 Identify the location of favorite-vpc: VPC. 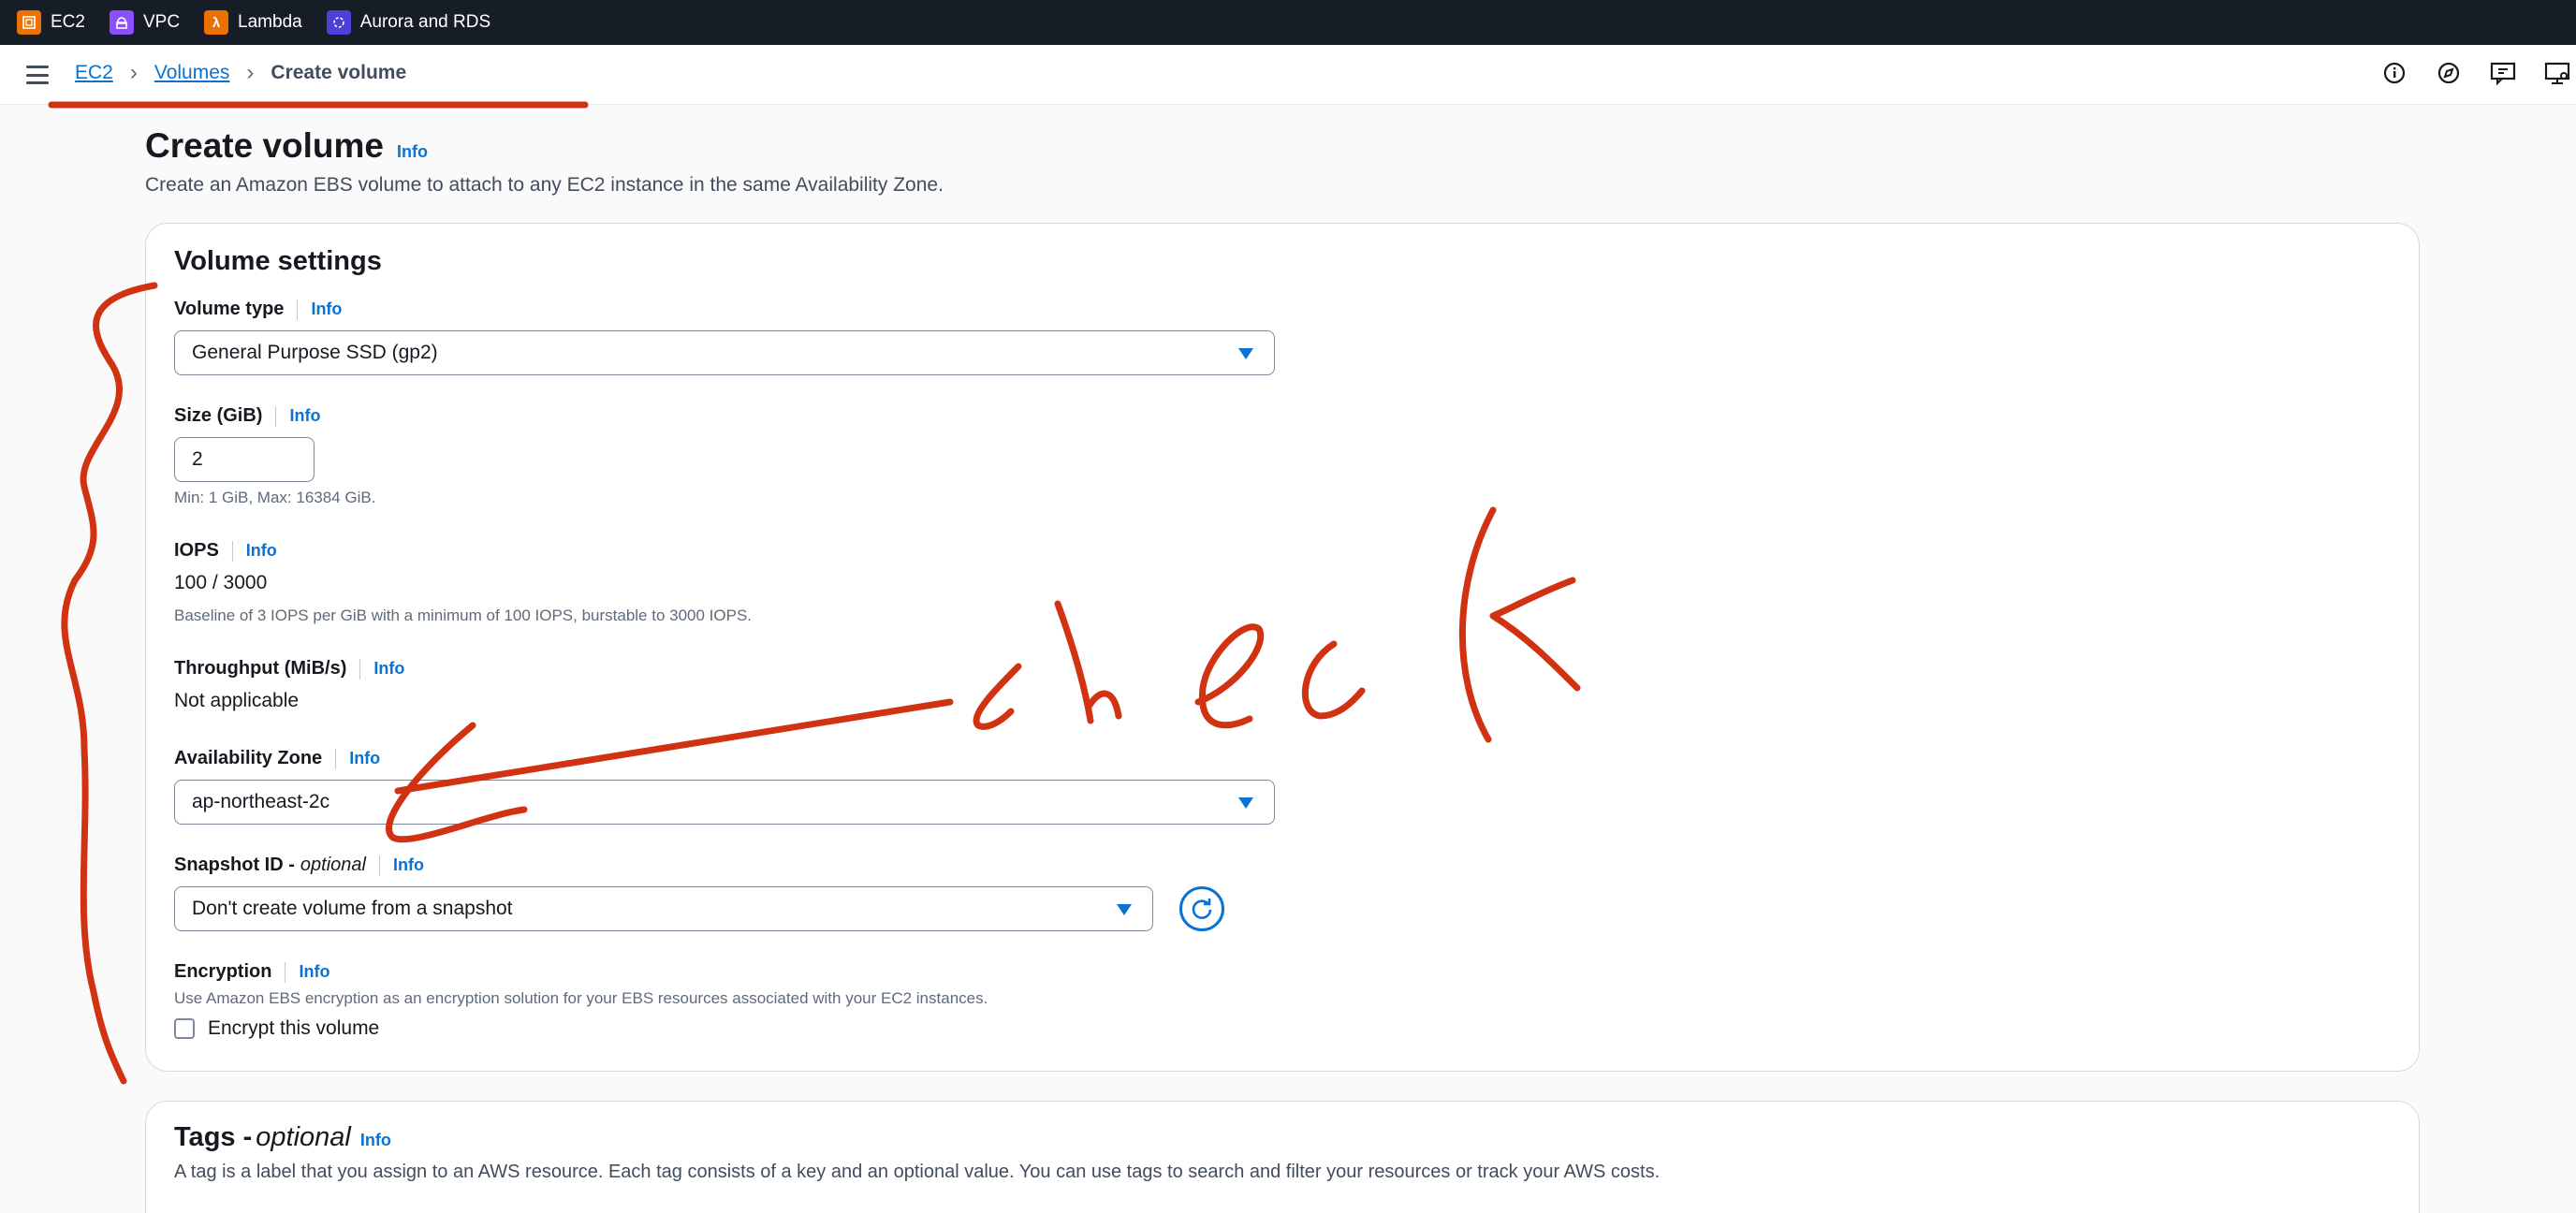
(145, 22).